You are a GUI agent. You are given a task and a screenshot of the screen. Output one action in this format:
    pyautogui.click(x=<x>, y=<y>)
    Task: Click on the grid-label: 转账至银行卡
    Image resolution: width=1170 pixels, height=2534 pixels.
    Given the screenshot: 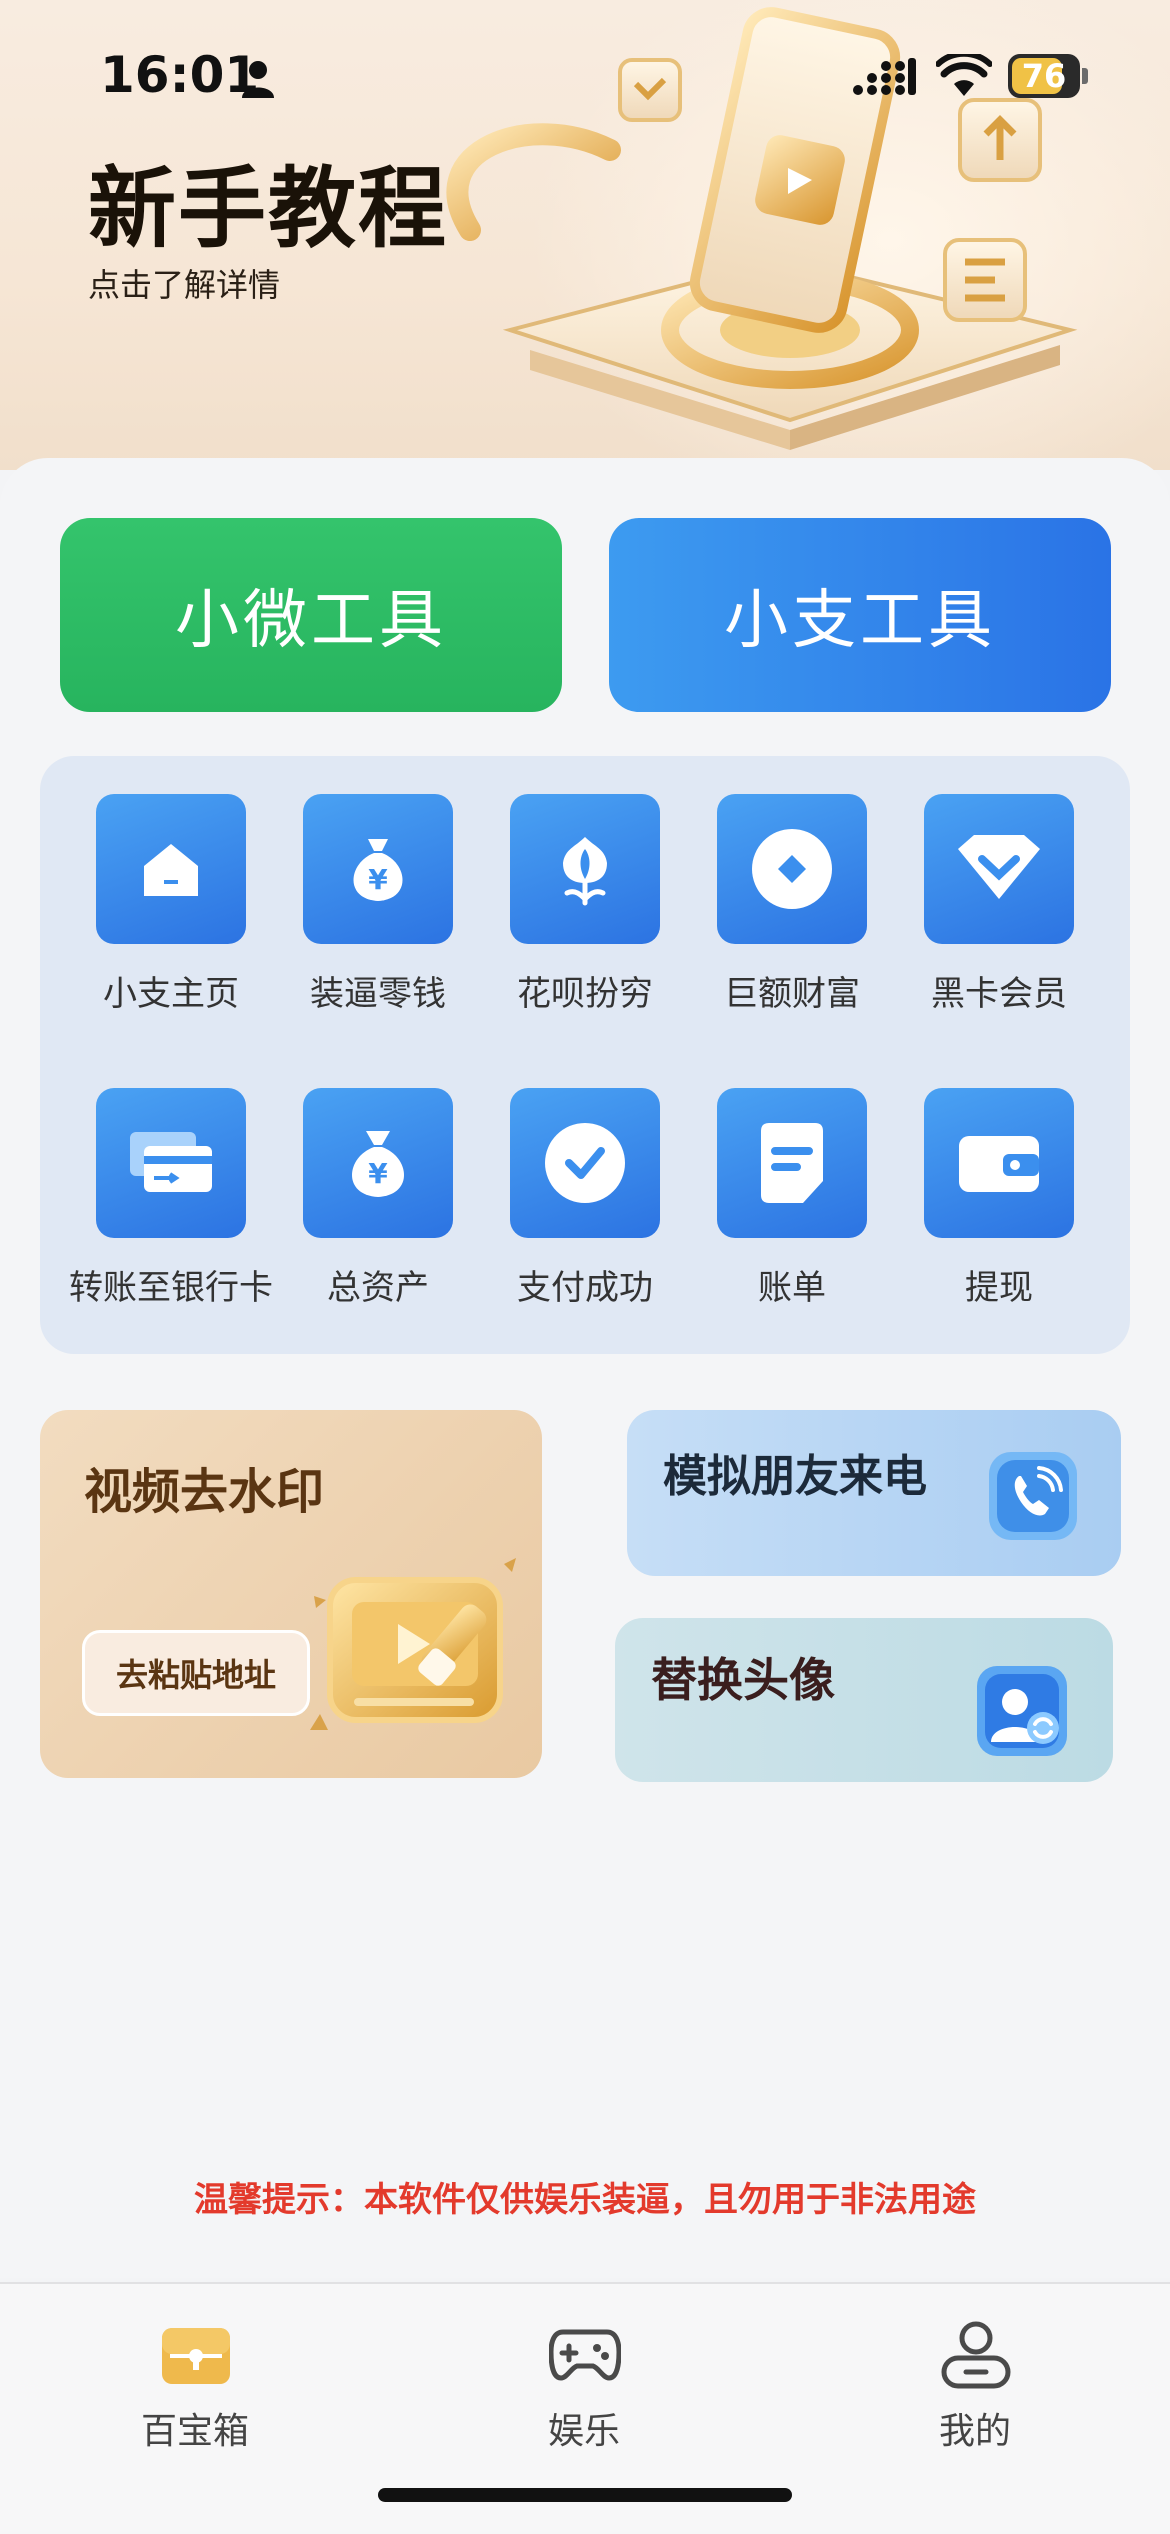 What is the action you would take?
    pyautogui.click(x=171, y=1288)
    